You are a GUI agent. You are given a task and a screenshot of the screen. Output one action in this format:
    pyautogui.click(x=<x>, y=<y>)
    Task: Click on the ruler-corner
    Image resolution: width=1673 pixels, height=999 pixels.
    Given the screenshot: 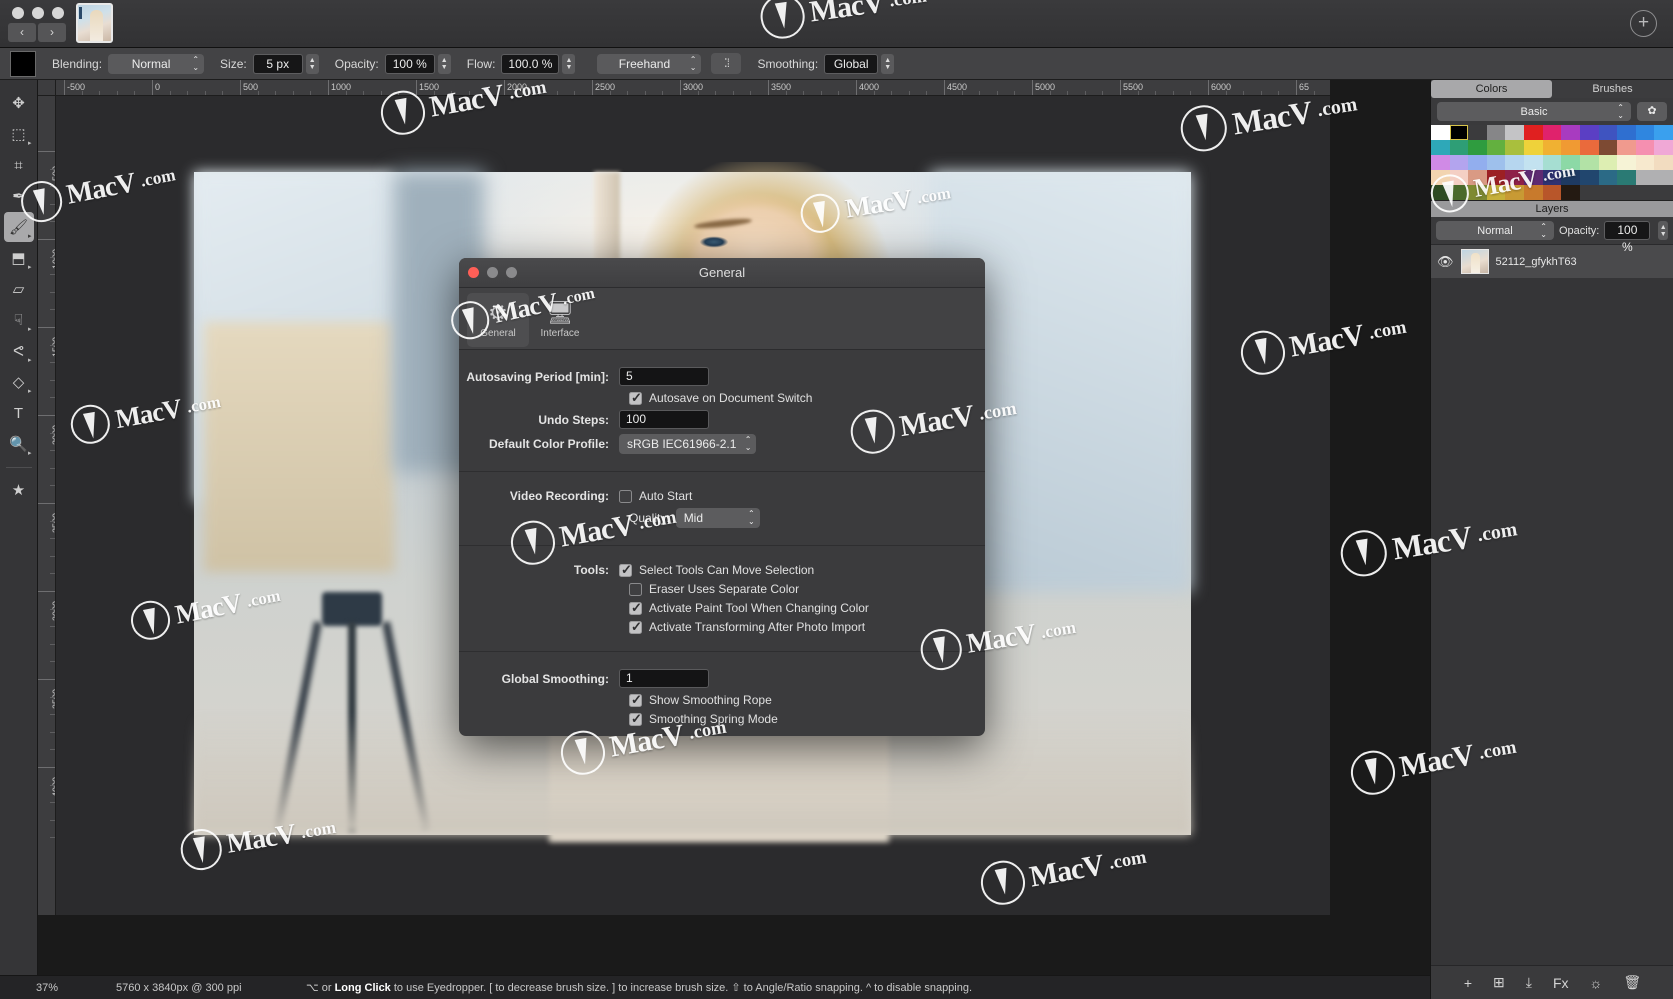 What is the action you would take?
    pyautogui.click(x=47, y=88)
    